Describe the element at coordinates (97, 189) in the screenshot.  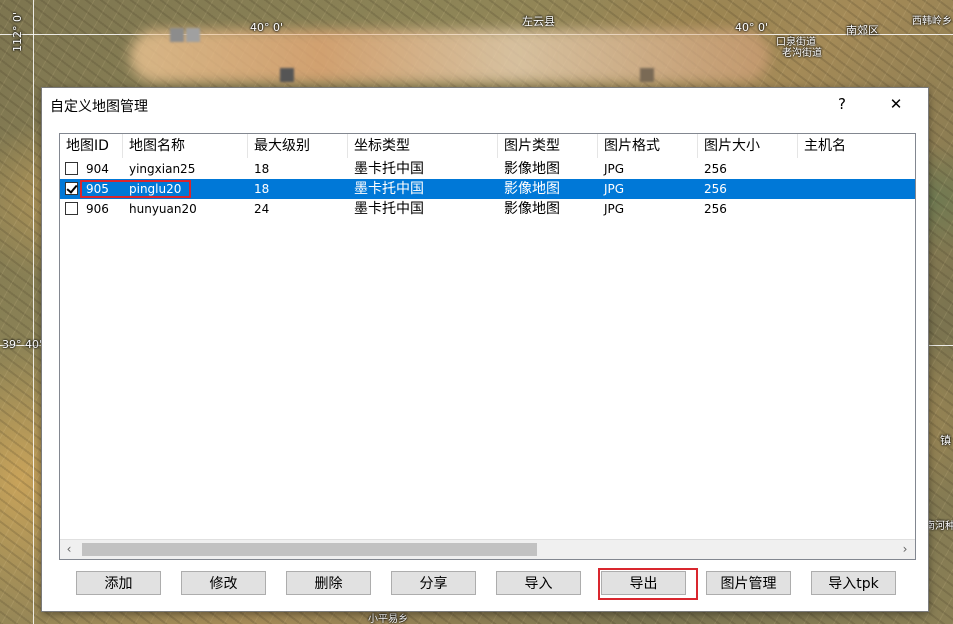
I see `cell-id: 905` at that location.